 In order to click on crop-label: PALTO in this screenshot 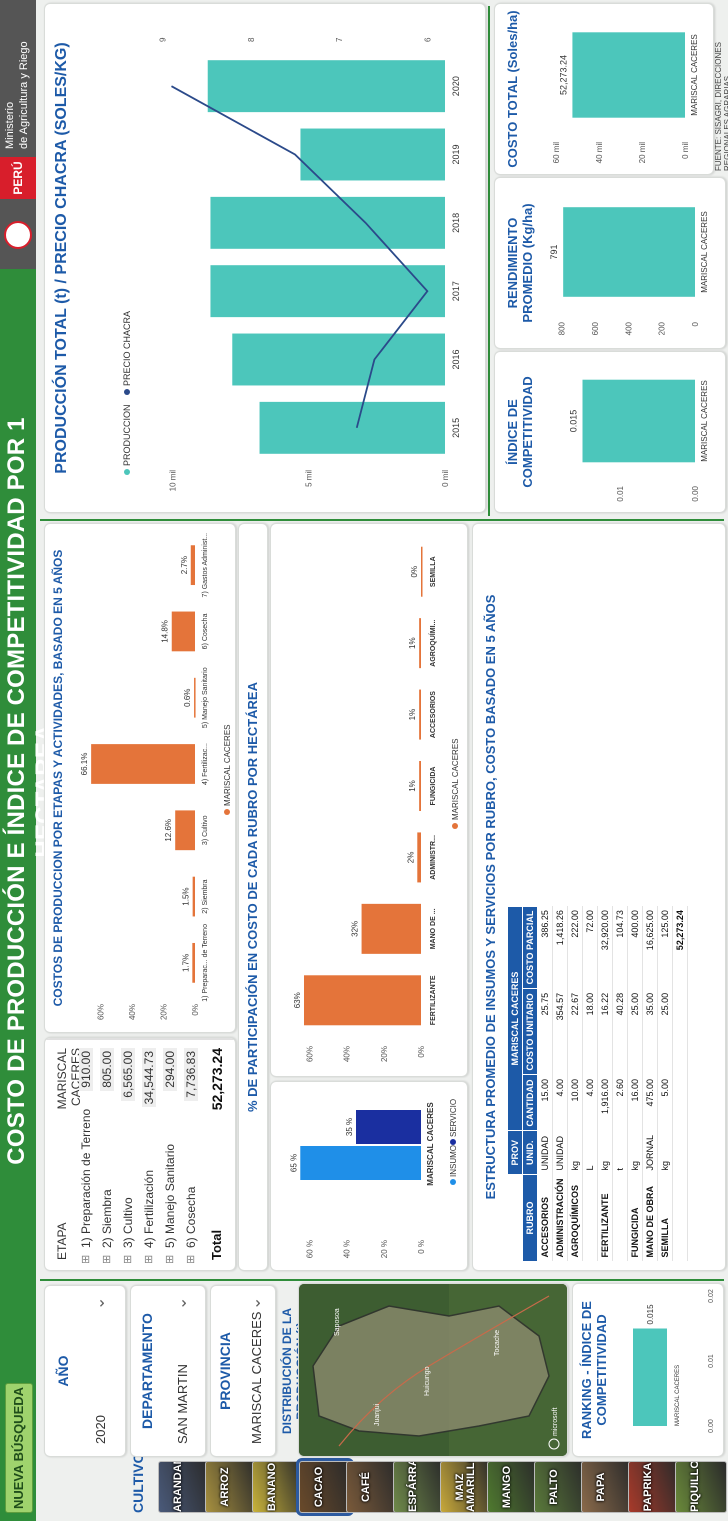, I will do `click(554, 1487)`.